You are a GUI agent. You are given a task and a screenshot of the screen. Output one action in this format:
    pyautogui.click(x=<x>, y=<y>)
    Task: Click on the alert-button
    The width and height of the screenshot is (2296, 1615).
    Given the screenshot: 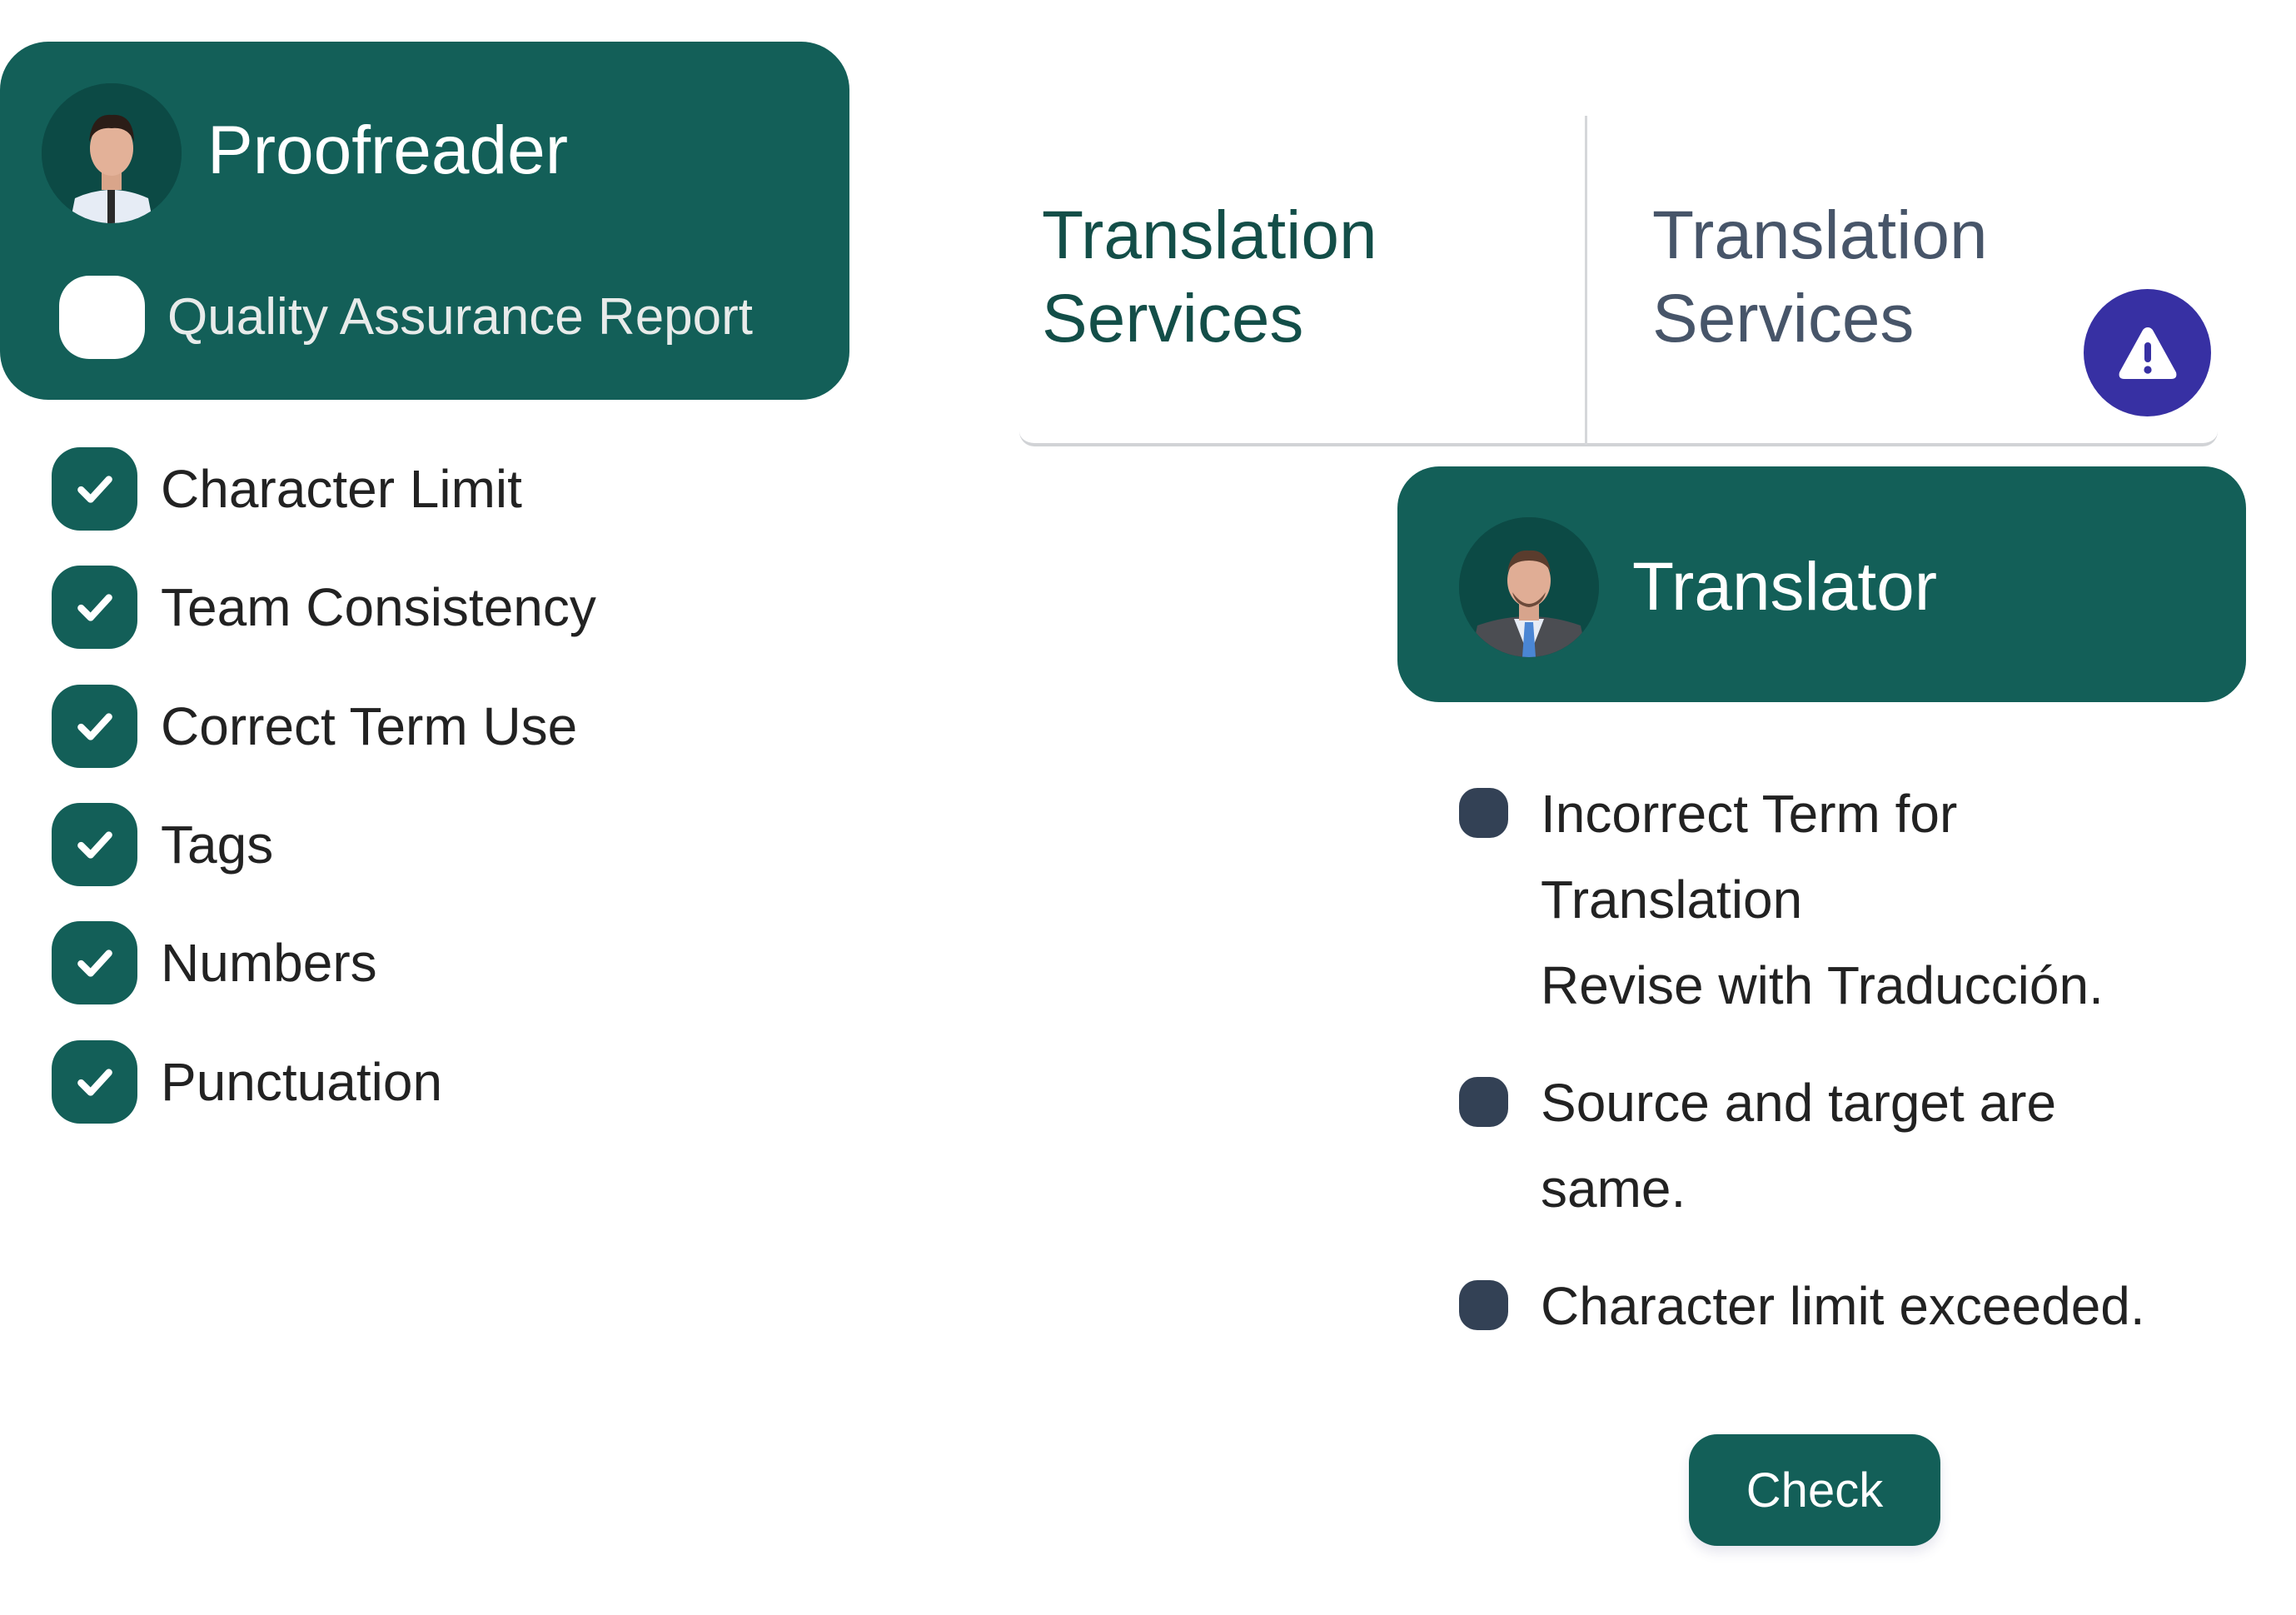 What is the action you would take?
    pyautogui.click(x=2148, y=352)
    